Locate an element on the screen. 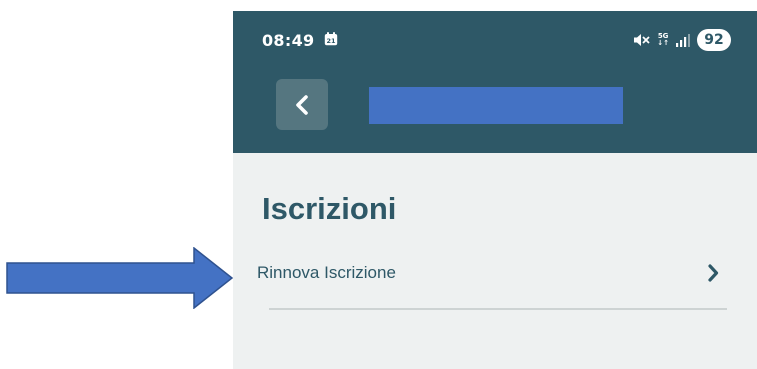 The image size is (757, 369). status-time: 08:49 is located at coordinates (288, 40).